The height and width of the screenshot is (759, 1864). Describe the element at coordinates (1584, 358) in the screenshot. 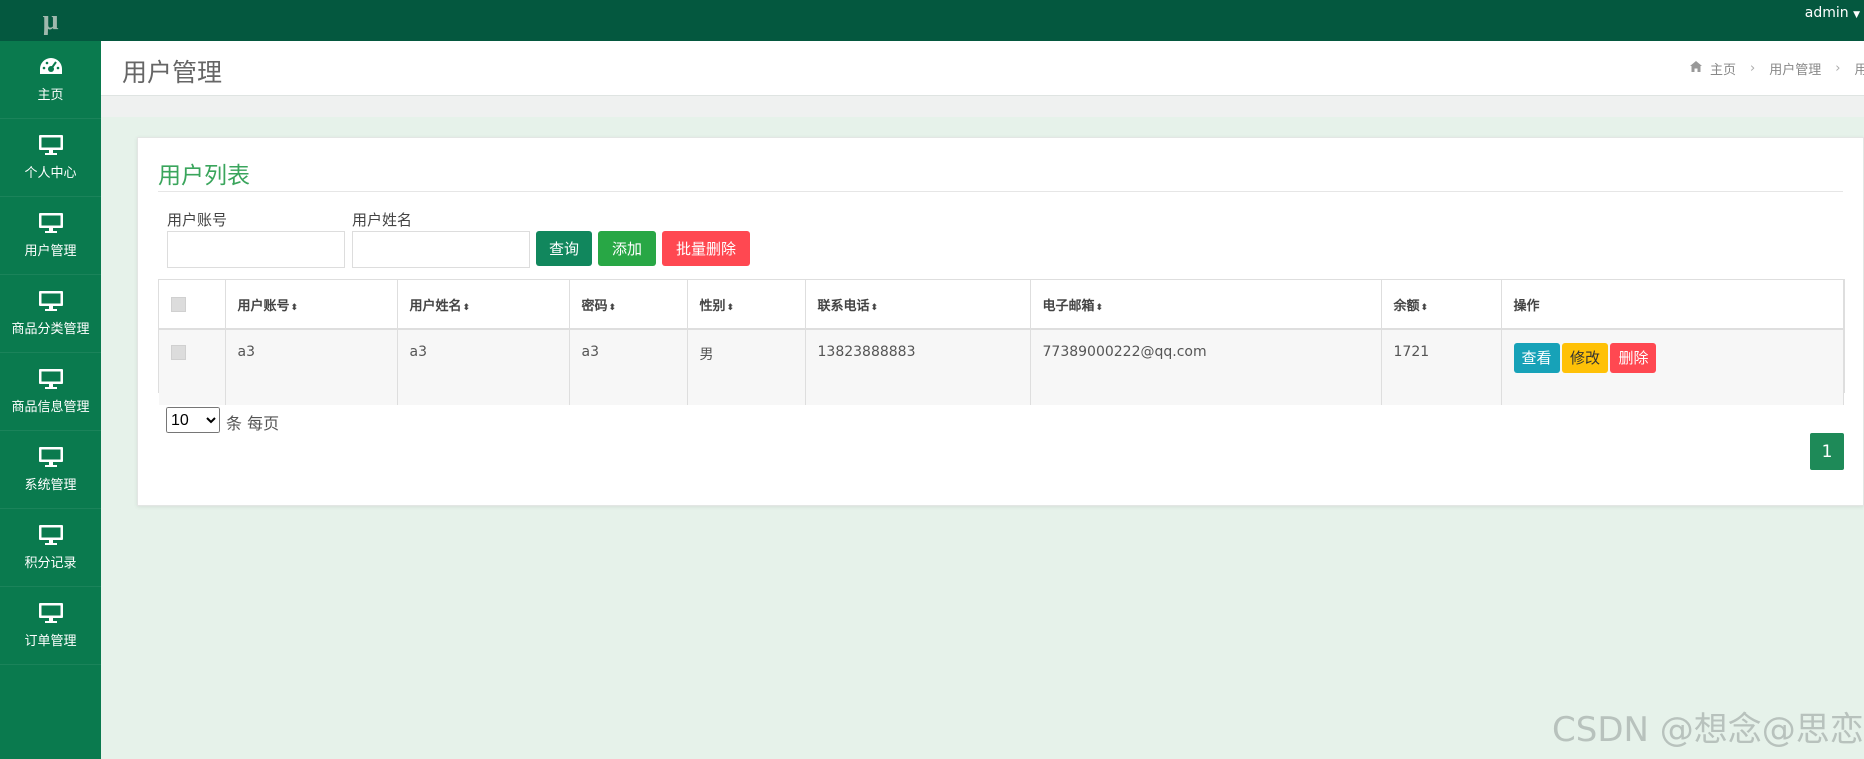

I see `edit-button: 修改` at that location.